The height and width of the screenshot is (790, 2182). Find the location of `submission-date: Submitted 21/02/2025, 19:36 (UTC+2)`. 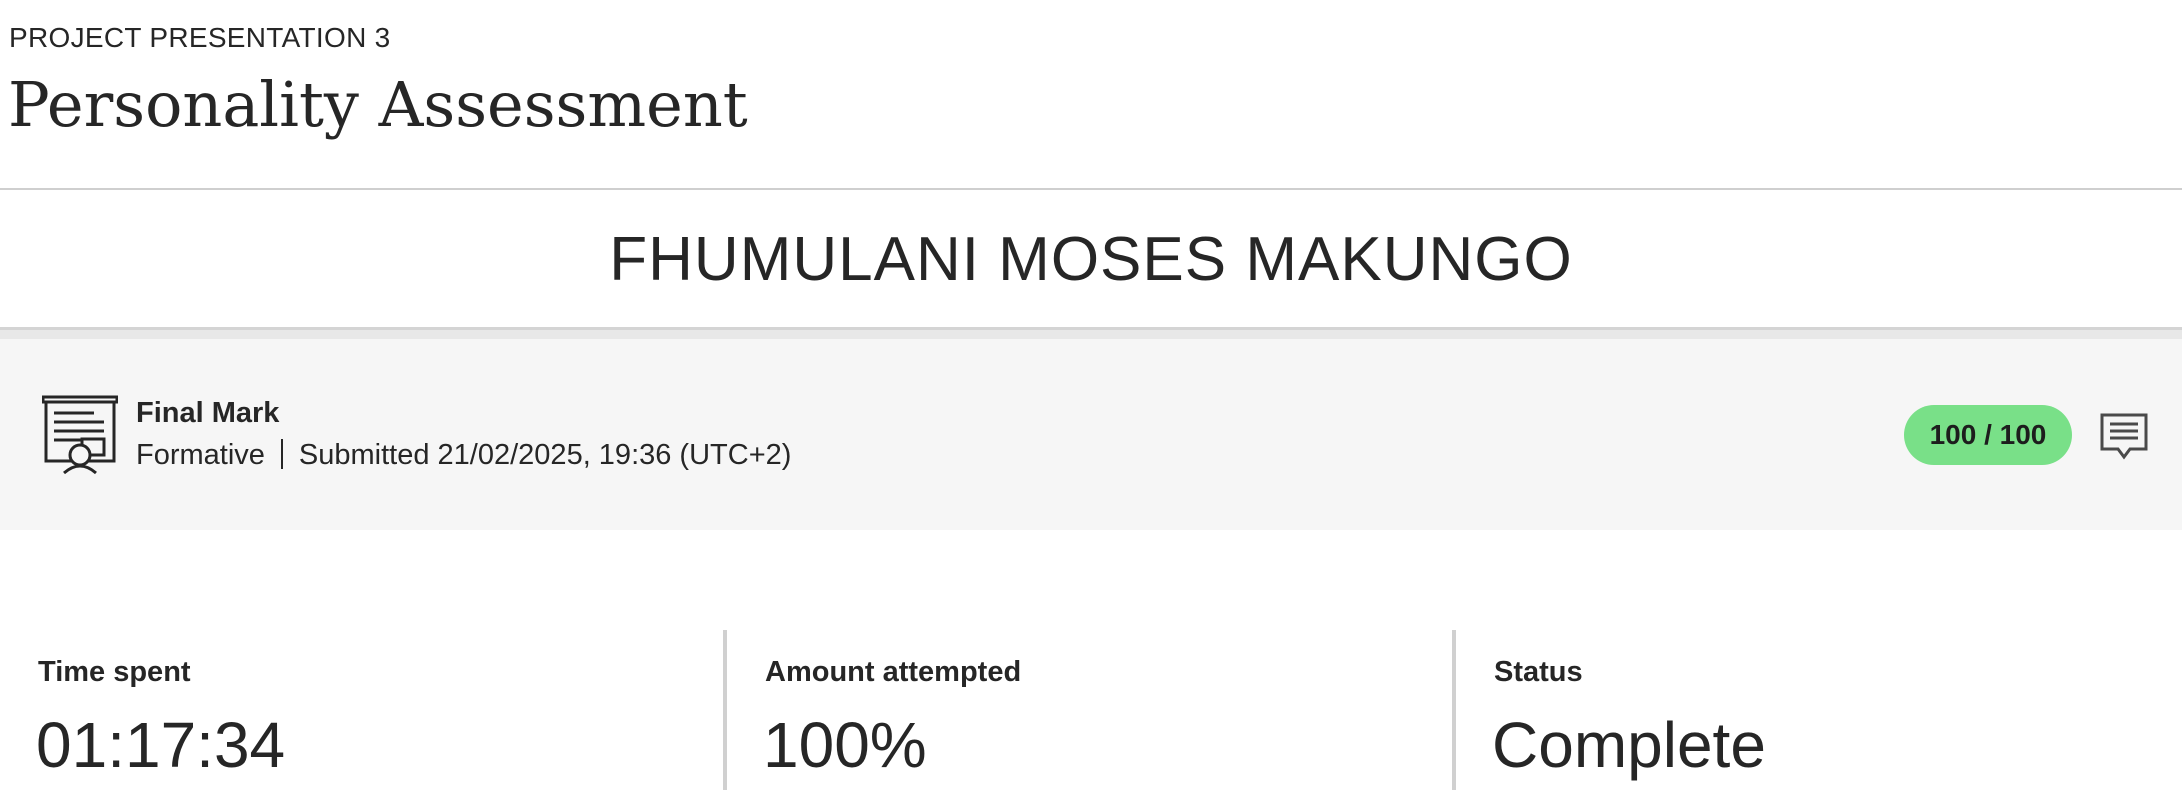

submission-date: Submitted 21/02/2025, 19:36 (UTC+2) is located at coordinates (545, 455).